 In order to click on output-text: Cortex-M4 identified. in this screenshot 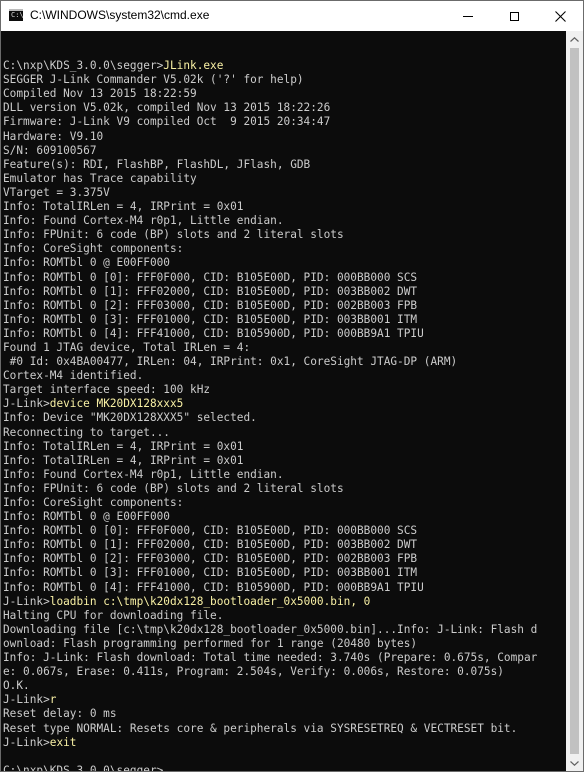, I will do `click(73, 376)`.